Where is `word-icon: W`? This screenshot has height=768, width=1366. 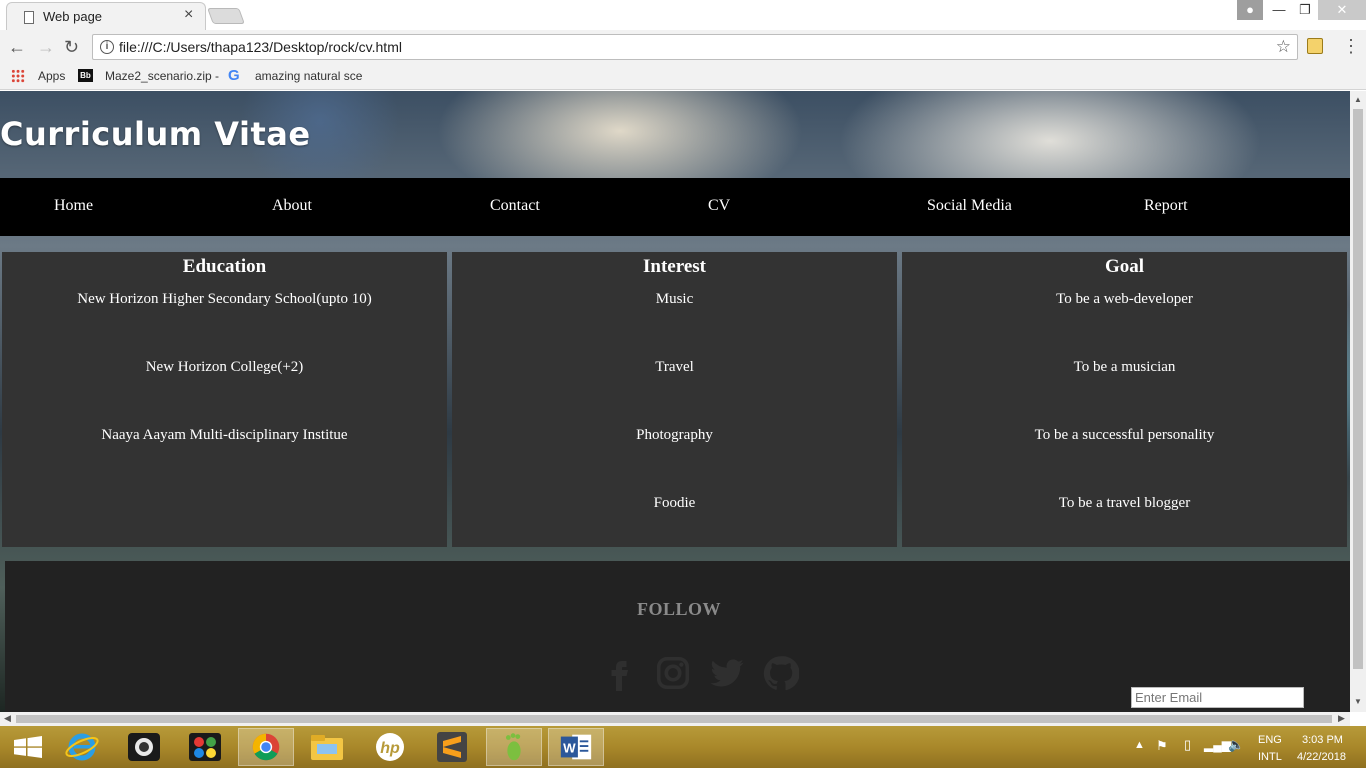
word-icon: W is located at coordinates (576, 747).